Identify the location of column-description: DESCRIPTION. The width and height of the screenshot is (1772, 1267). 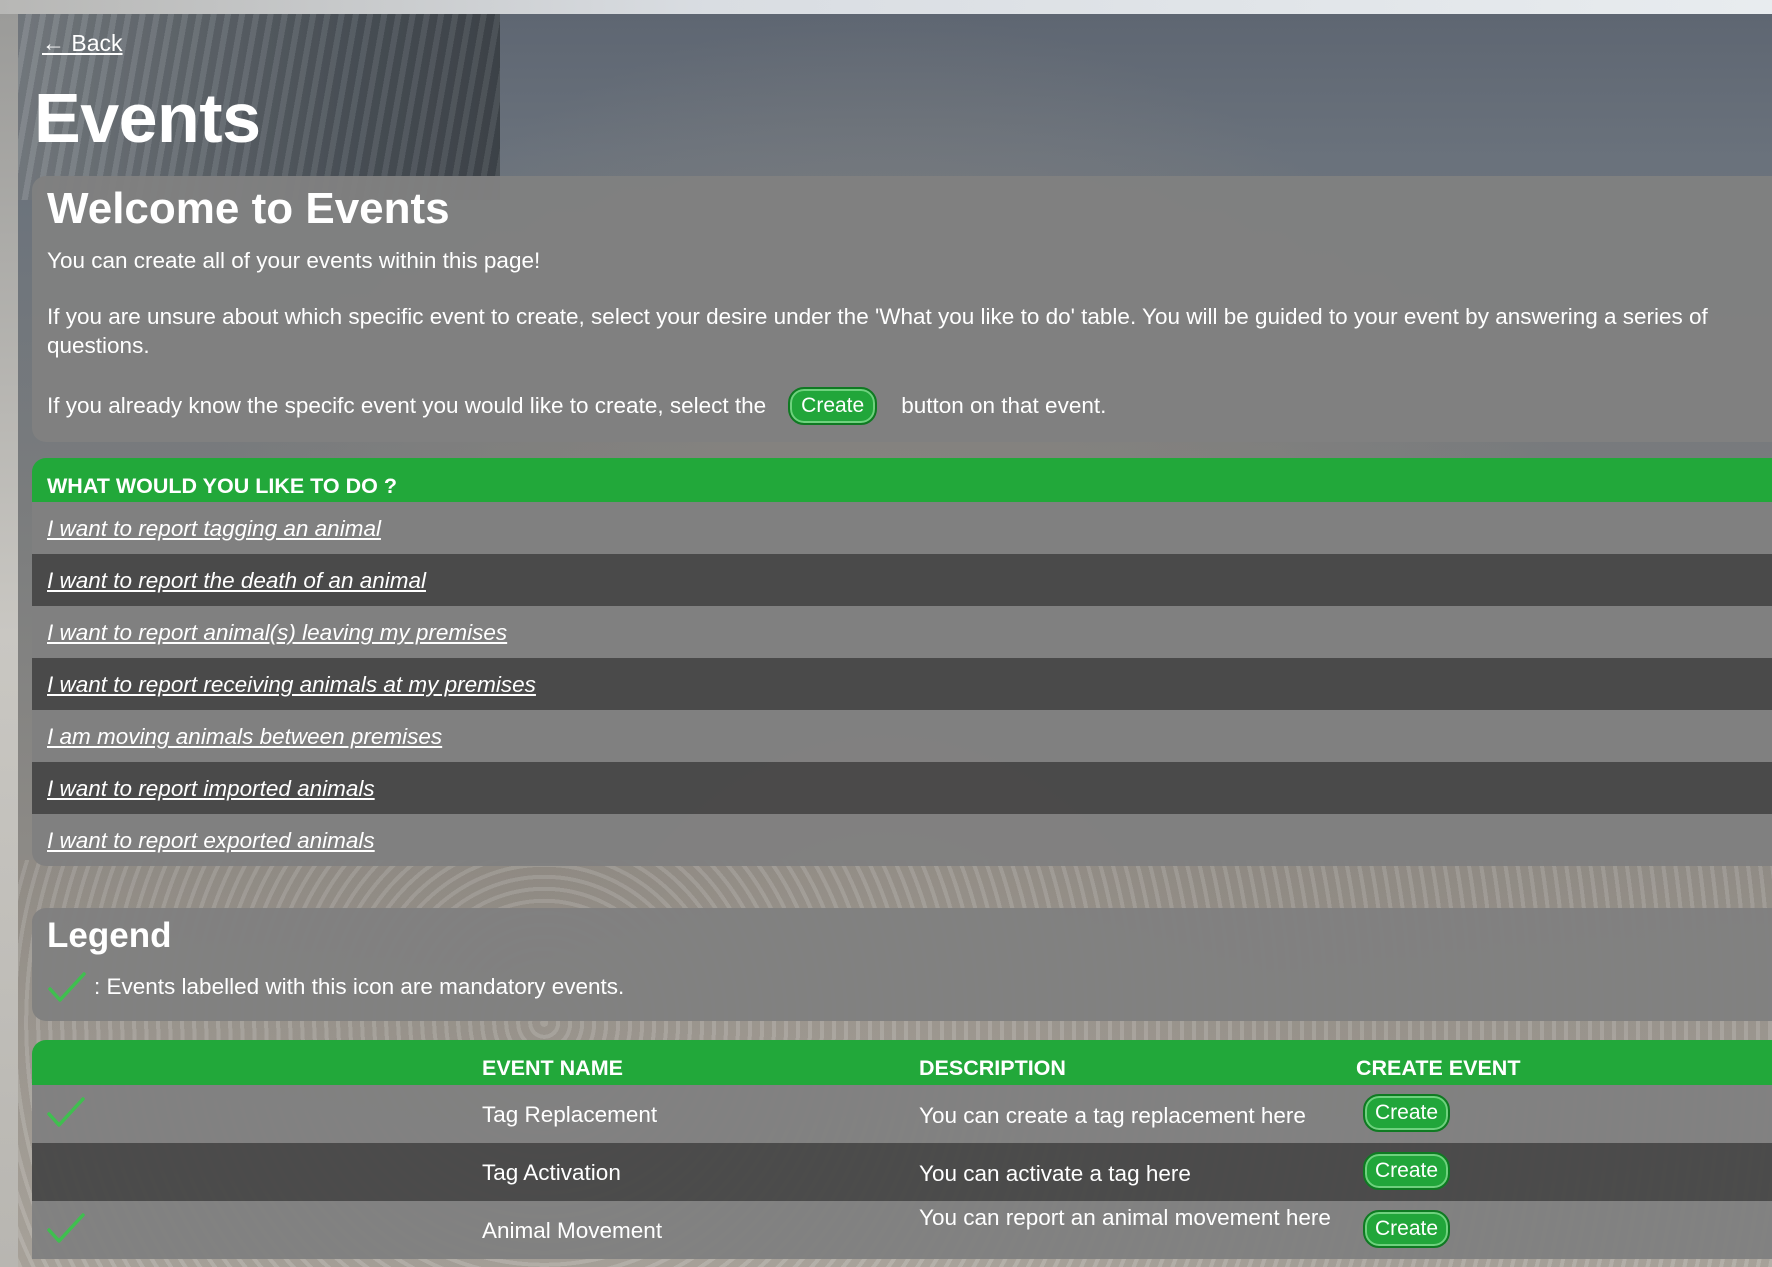
(992, 1068).